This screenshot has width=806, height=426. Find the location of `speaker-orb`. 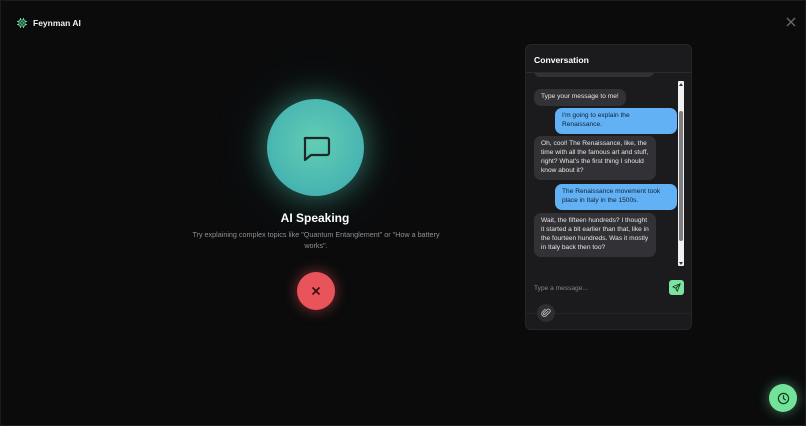

speaker-orb is located at coordinates (315, 147).